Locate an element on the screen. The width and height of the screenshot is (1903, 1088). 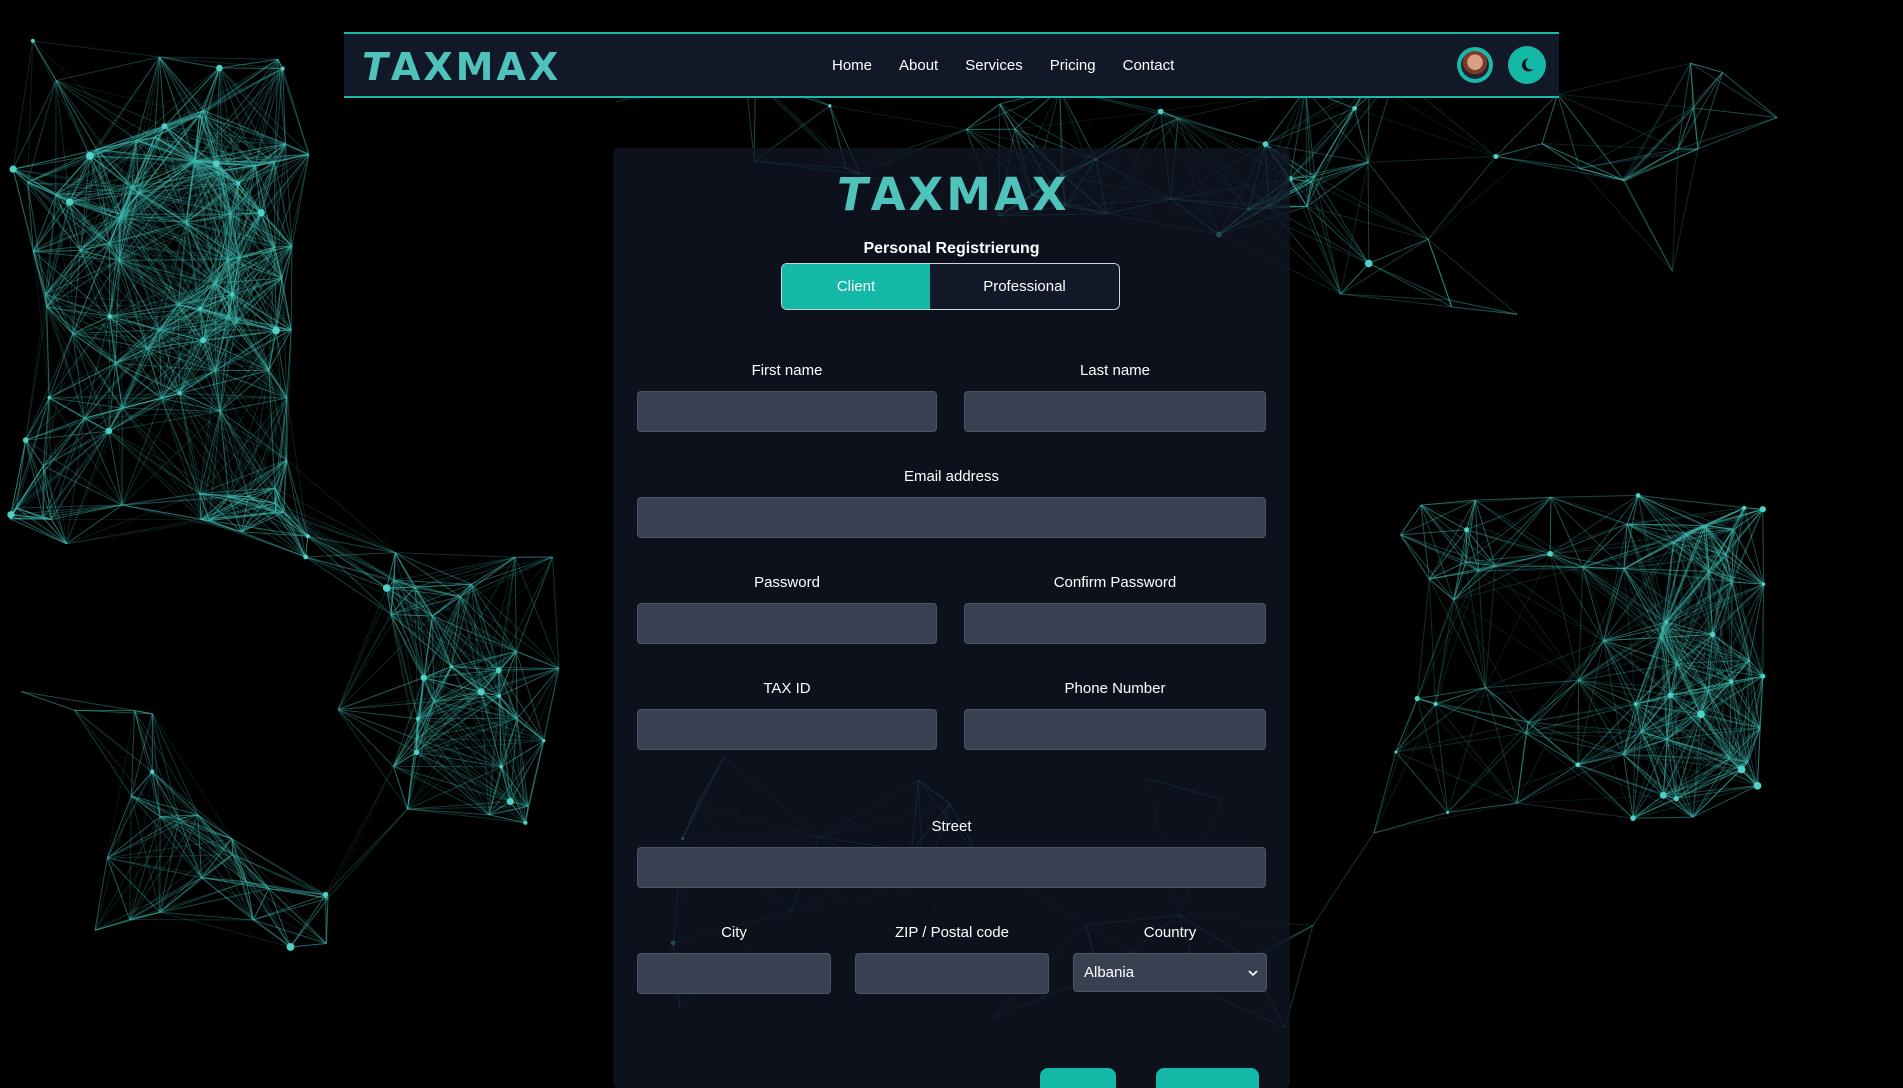
nav-links: Home About Services Pricing Contact is located at coordinates (1016, 65).